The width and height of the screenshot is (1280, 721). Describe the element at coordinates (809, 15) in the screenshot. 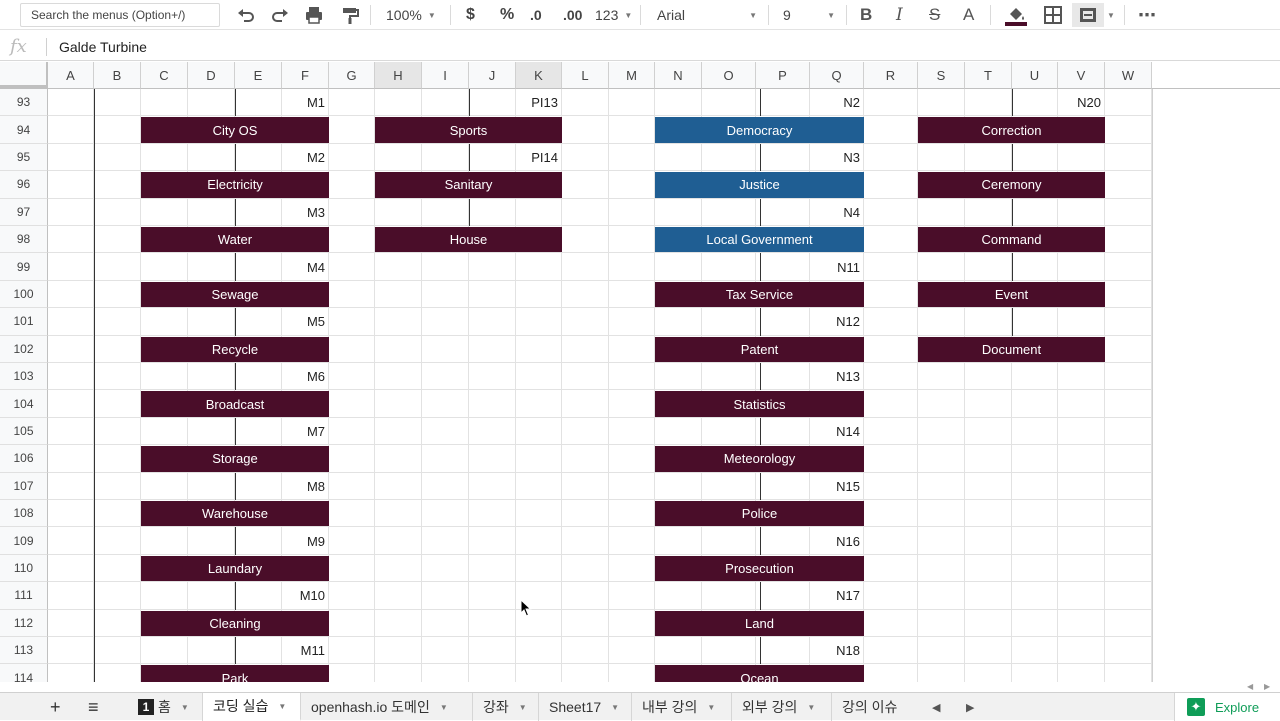

I see `font-size-select: 9 ▼` at that location.